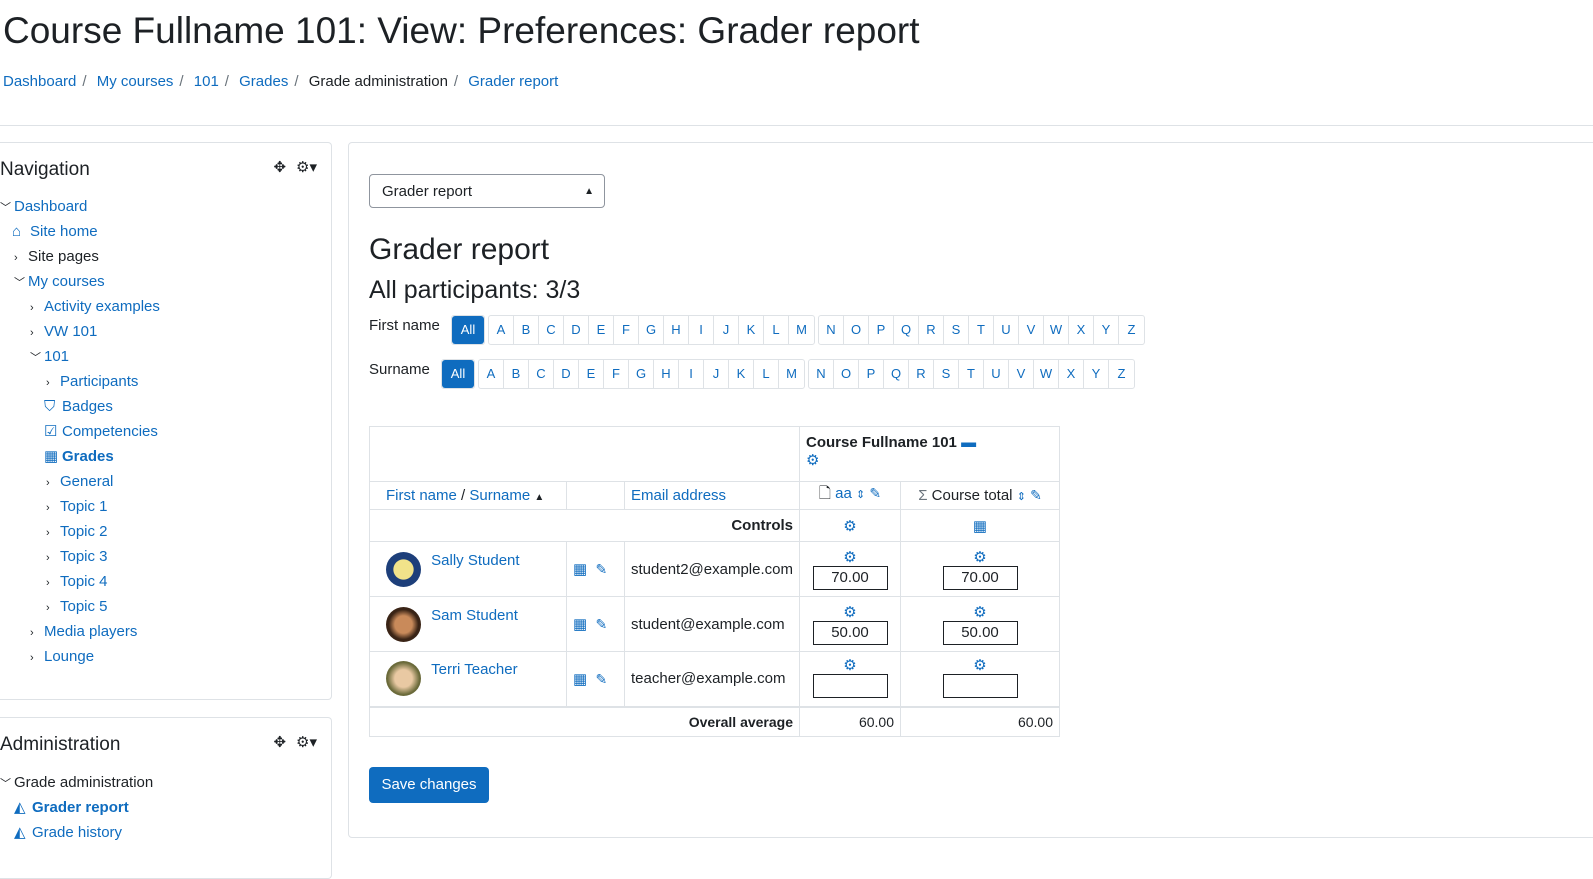 The height and width of the screenshot is (879, 1593). I want to click on nav-item-activity-examples: › Activity examples, so click(95, 307).